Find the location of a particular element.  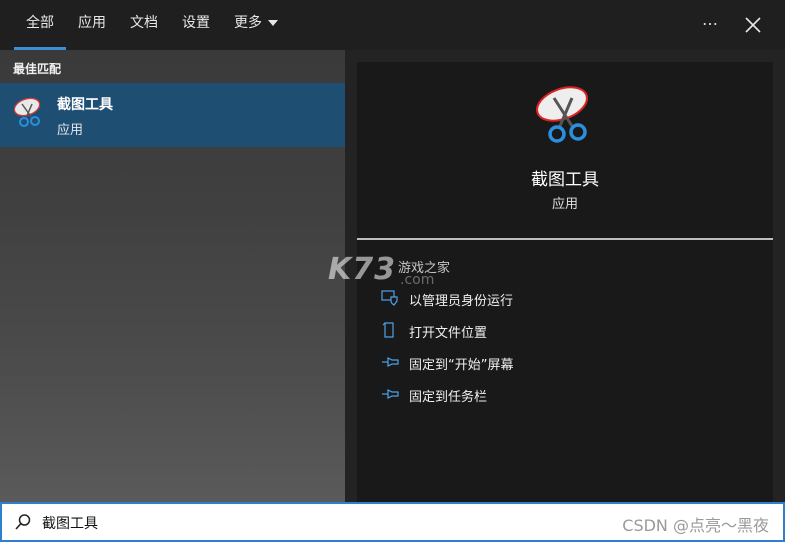

watermark-brand: K73 is located at coordinates (362, 269).